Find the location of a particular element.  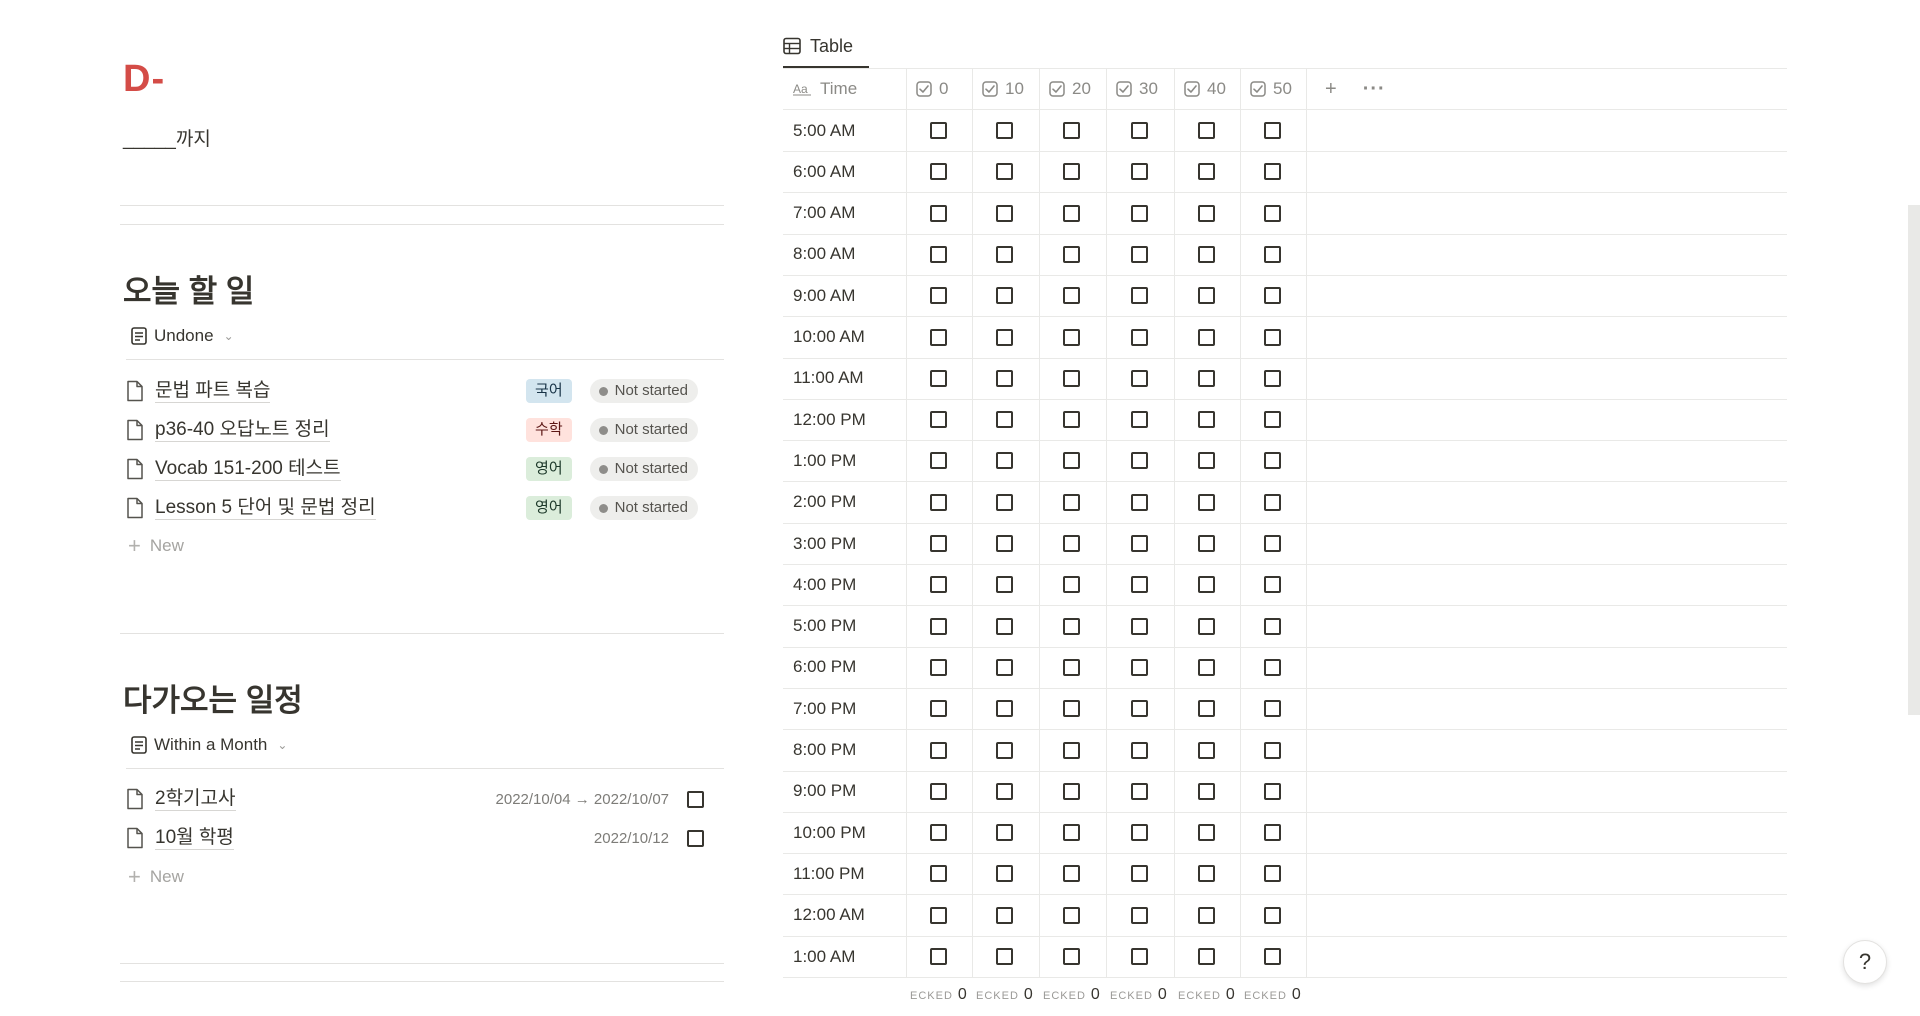

list-item: 문법 파트 복습 국어 Not started is located at coordinates (420, 391).